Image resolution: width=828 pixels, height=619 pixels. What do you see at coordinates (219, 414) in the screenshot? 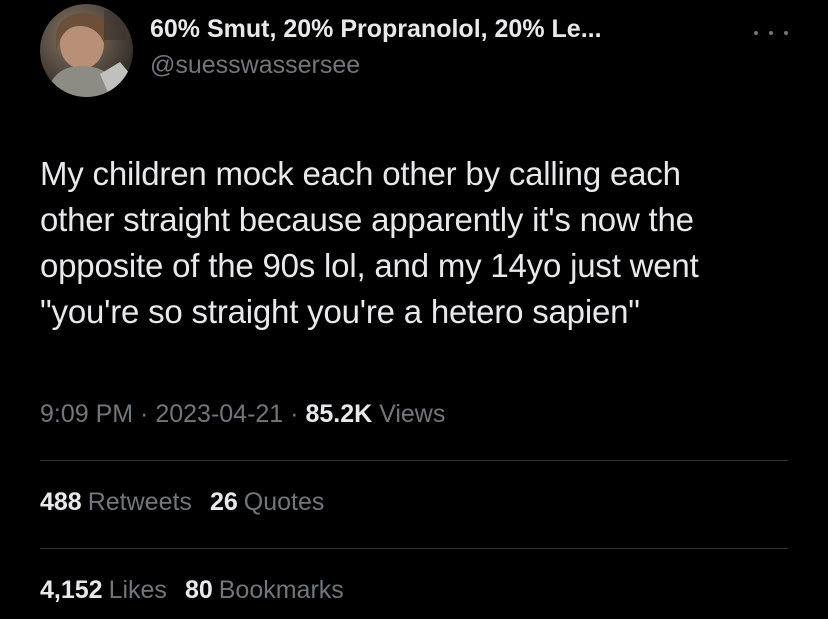
I see `tweet-date: 2023-04-21` at bounding box center [219, 414].